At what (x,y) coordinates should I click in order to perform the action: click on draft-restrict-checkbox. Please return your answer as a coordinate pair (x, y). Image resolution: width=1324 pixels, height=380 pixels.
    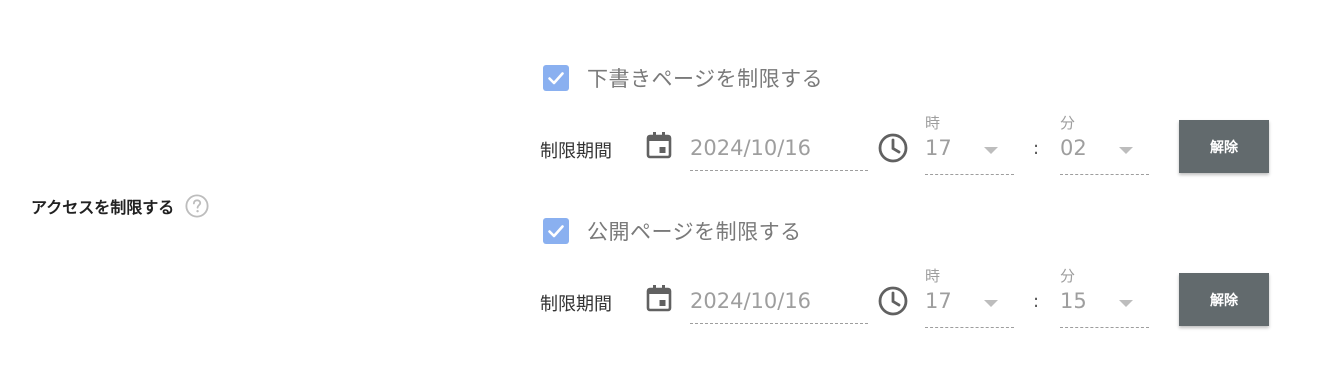
    Looking at the image, I should click on (556, 78).